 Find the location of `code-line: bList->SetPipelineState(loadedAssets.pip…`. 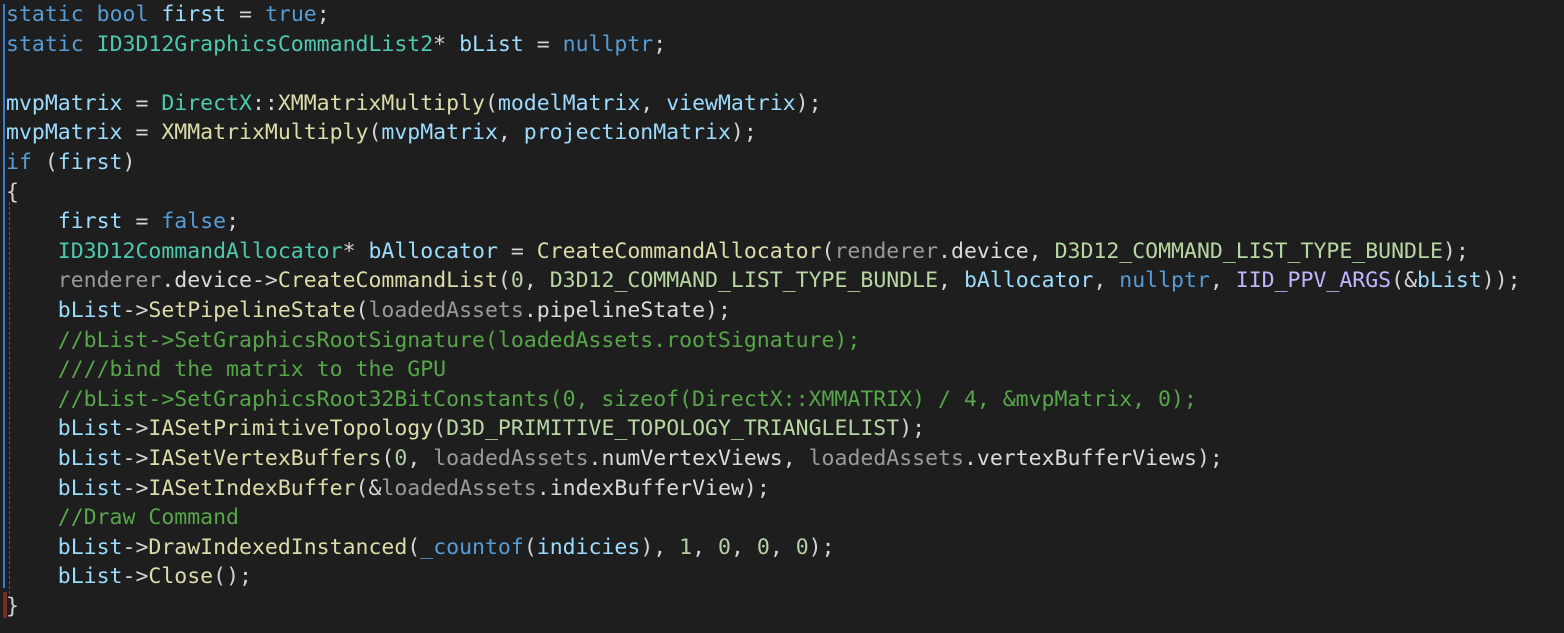

code-line: bList->SetPipelineState(loadedAssets.pip… is located at coordinates (763, 311).